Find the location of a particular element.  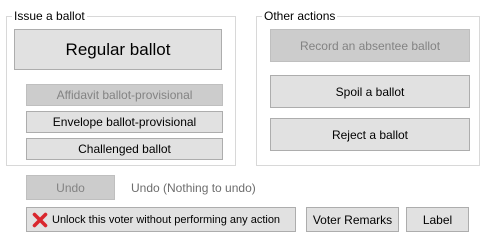

undo-button: Undo is located at coordinates (70, 187).